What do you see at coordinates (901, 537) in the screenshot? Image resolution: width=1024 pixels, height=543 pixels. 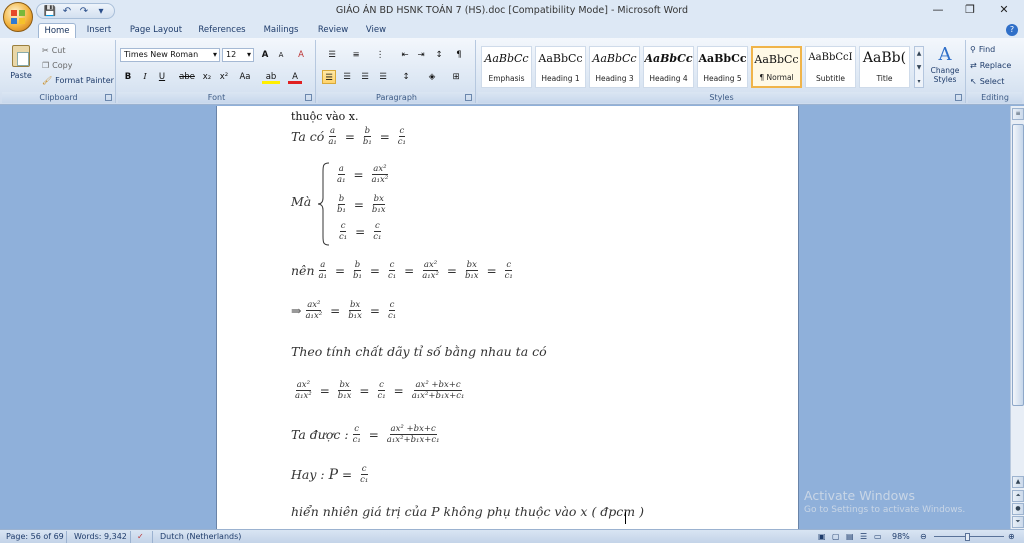 I see `zoom-level: 98%` at bounding box center [901, 537].